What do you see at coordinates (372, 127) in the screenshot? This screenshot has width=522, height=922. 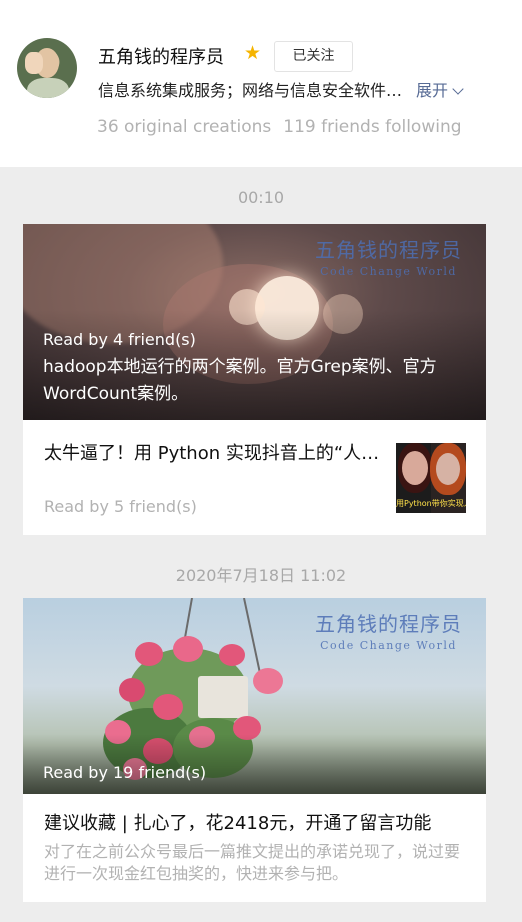 I see `friends-following-count: 119 friends following` at bounding box center [372, 127].